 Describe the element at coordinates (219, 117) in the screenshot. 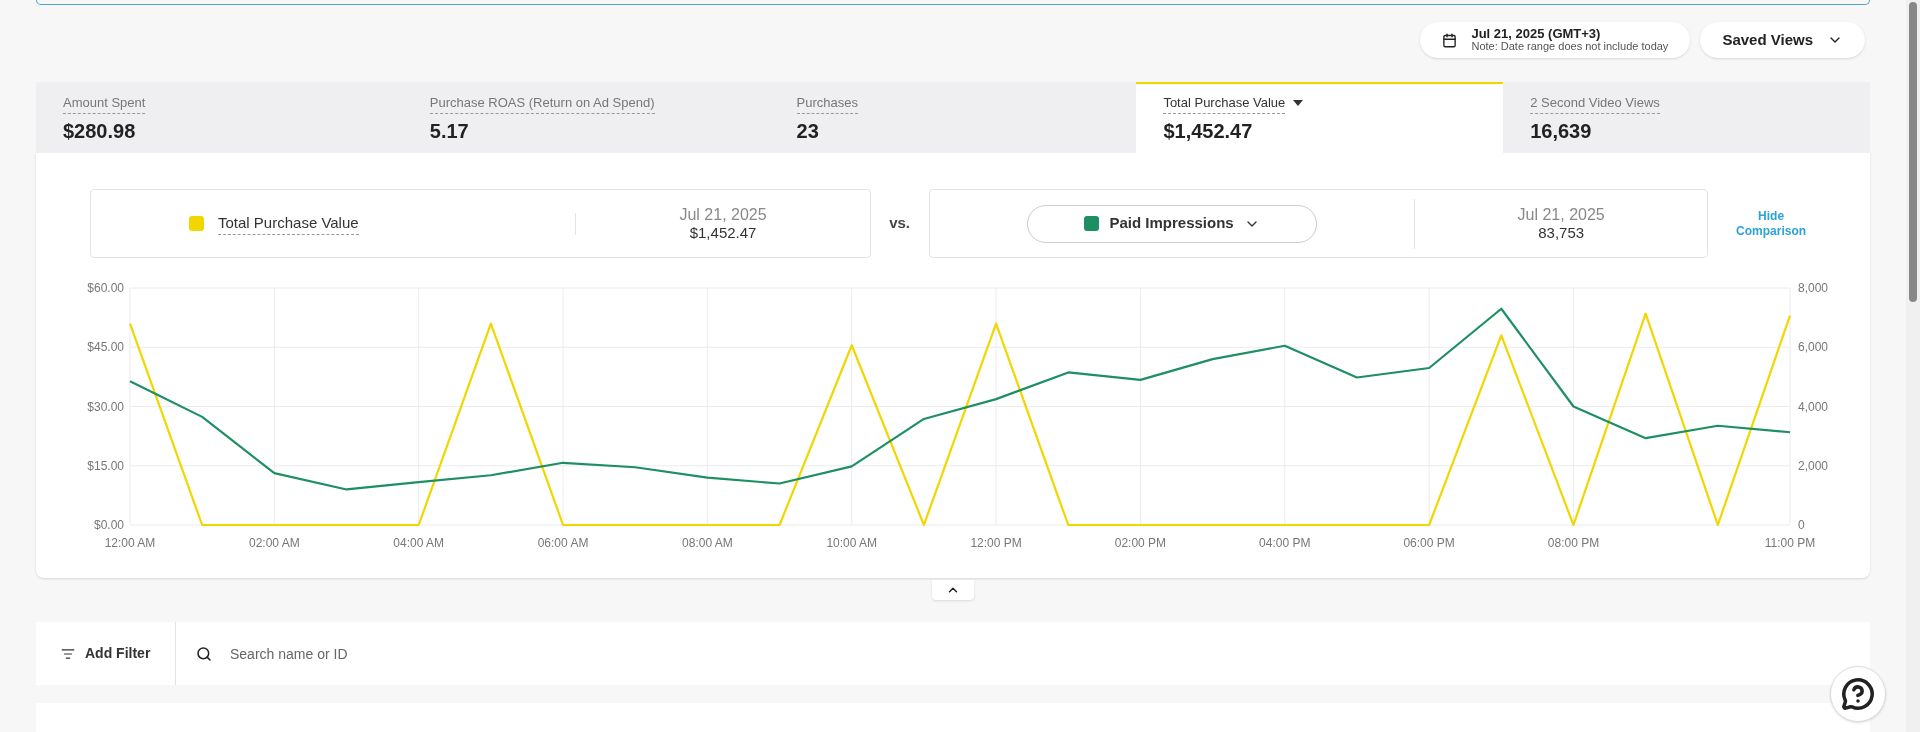

I see `metric-tab: Amount Spent $280.98` at that location.